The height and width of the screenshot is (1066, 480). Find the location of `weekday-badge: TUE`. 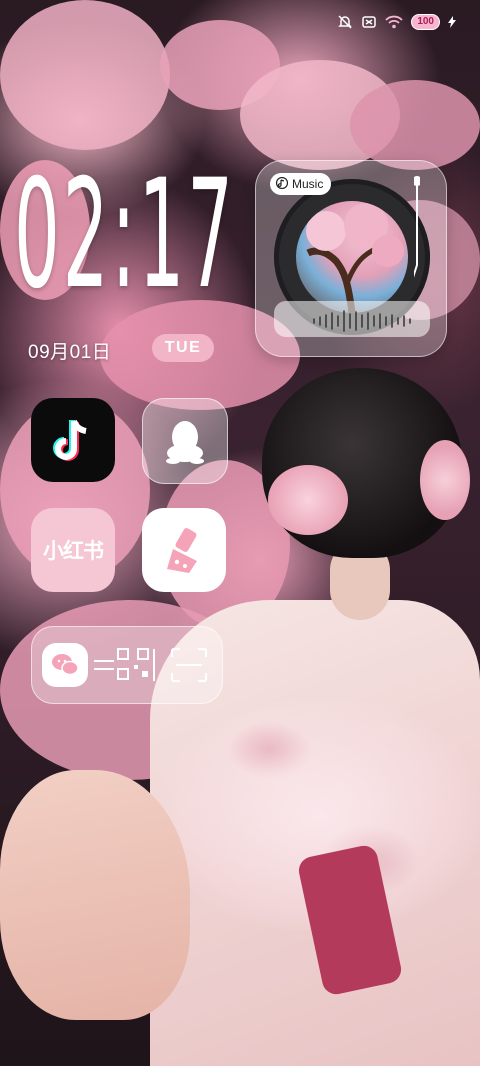

weekday-badge: TUE is located at coordinates (183, 348).